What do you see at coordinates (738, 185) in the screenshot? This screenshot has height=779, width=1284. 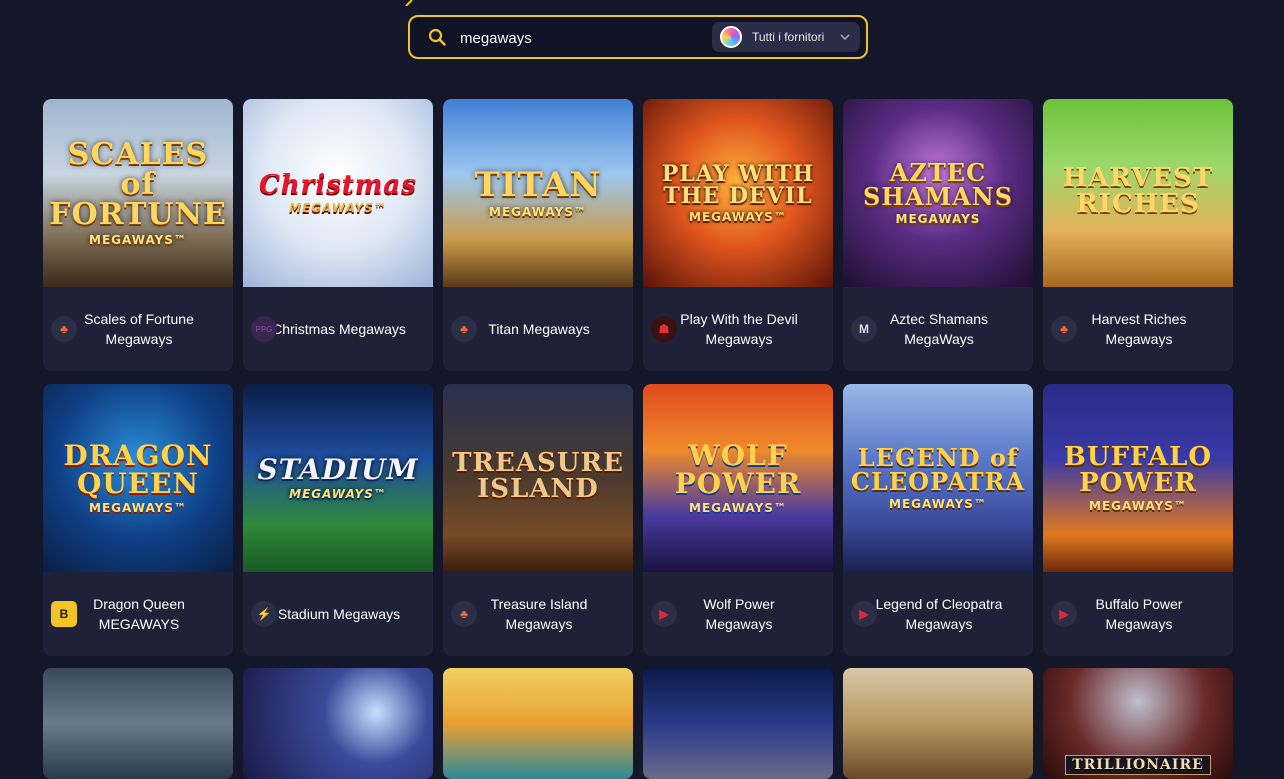 I see `game-logo-text: PLAY WITH THE DEVIL` at bounding box center [738, 185].